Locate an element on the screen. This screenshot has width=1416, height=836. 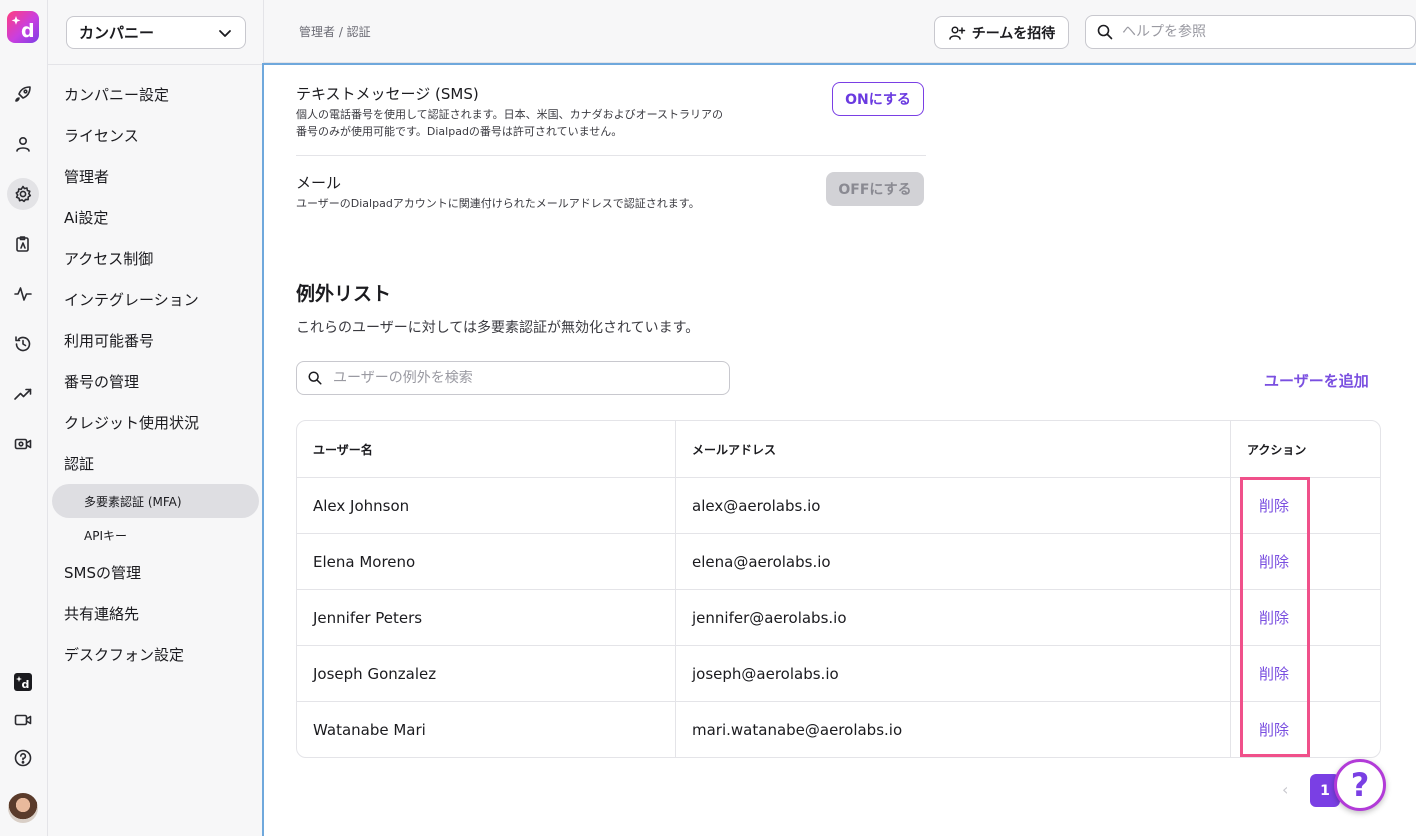
help-search is located at coordinates (1250, 32).